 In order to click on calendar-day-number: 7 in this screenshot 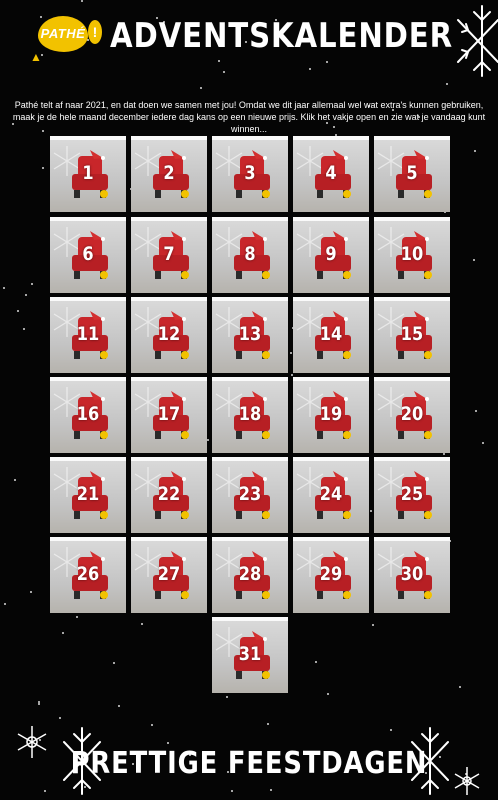, I will do `click(169, 254)`.